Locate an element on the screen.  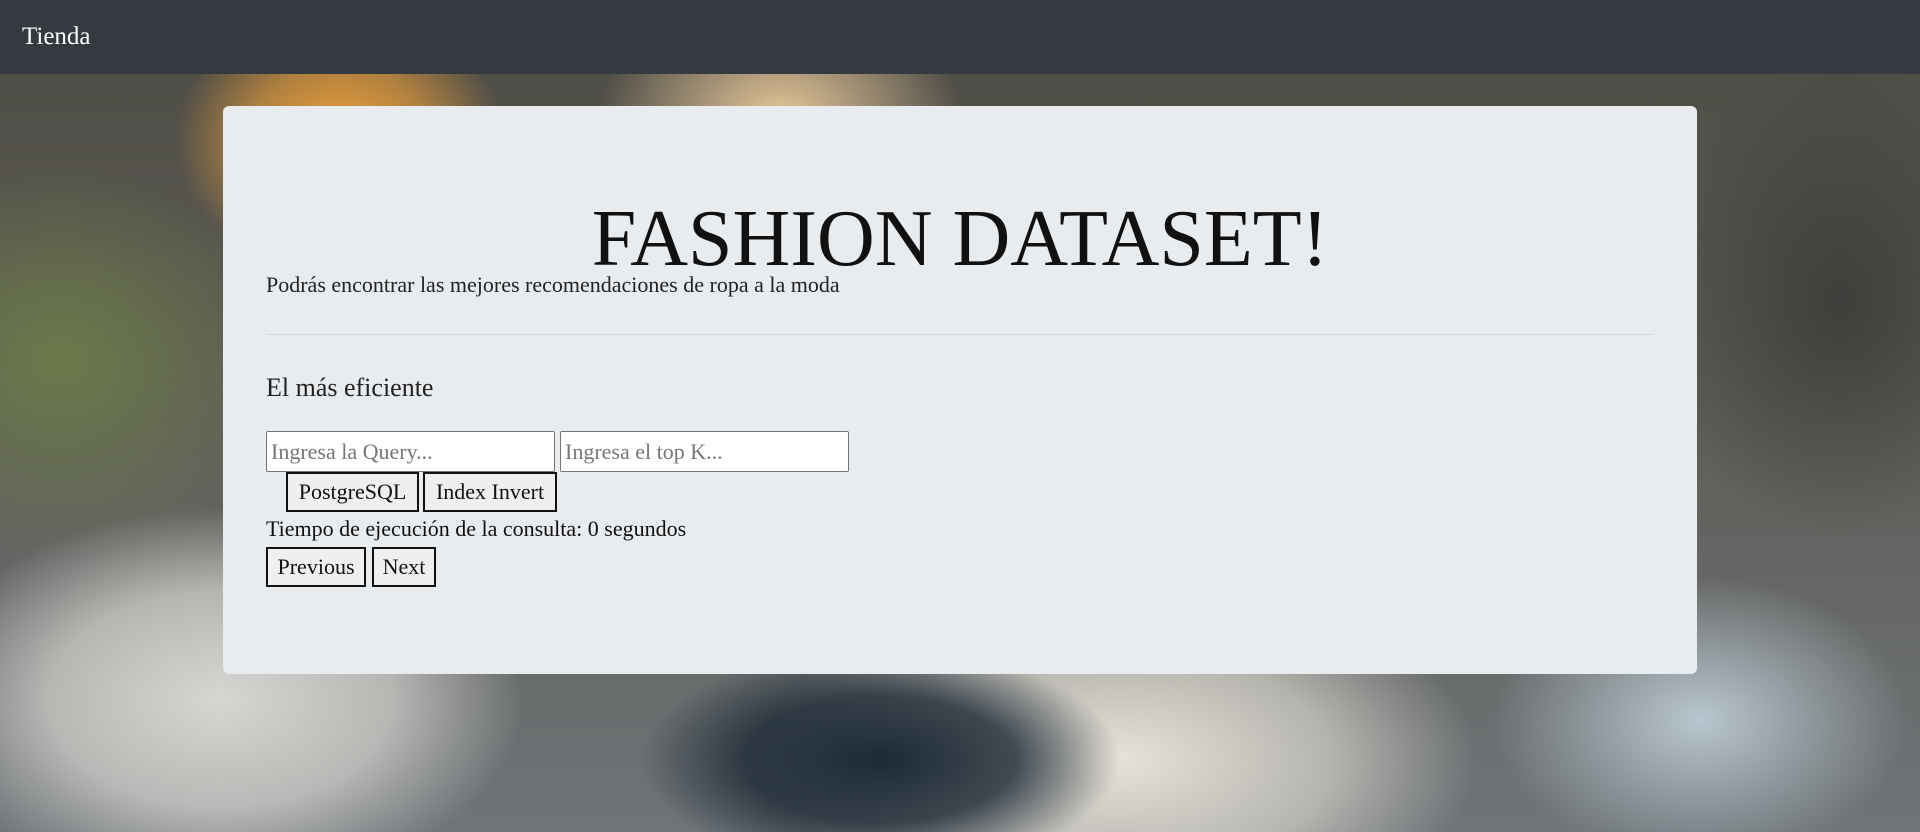
navbar: Tienda is located at coordinates (960, 37).